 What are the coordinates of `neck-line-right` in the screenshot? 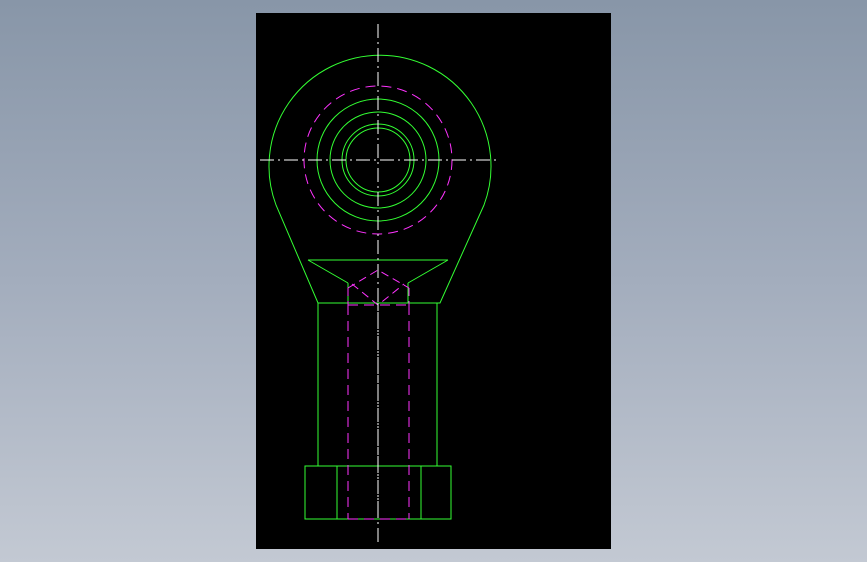 It's located at (428, 271).